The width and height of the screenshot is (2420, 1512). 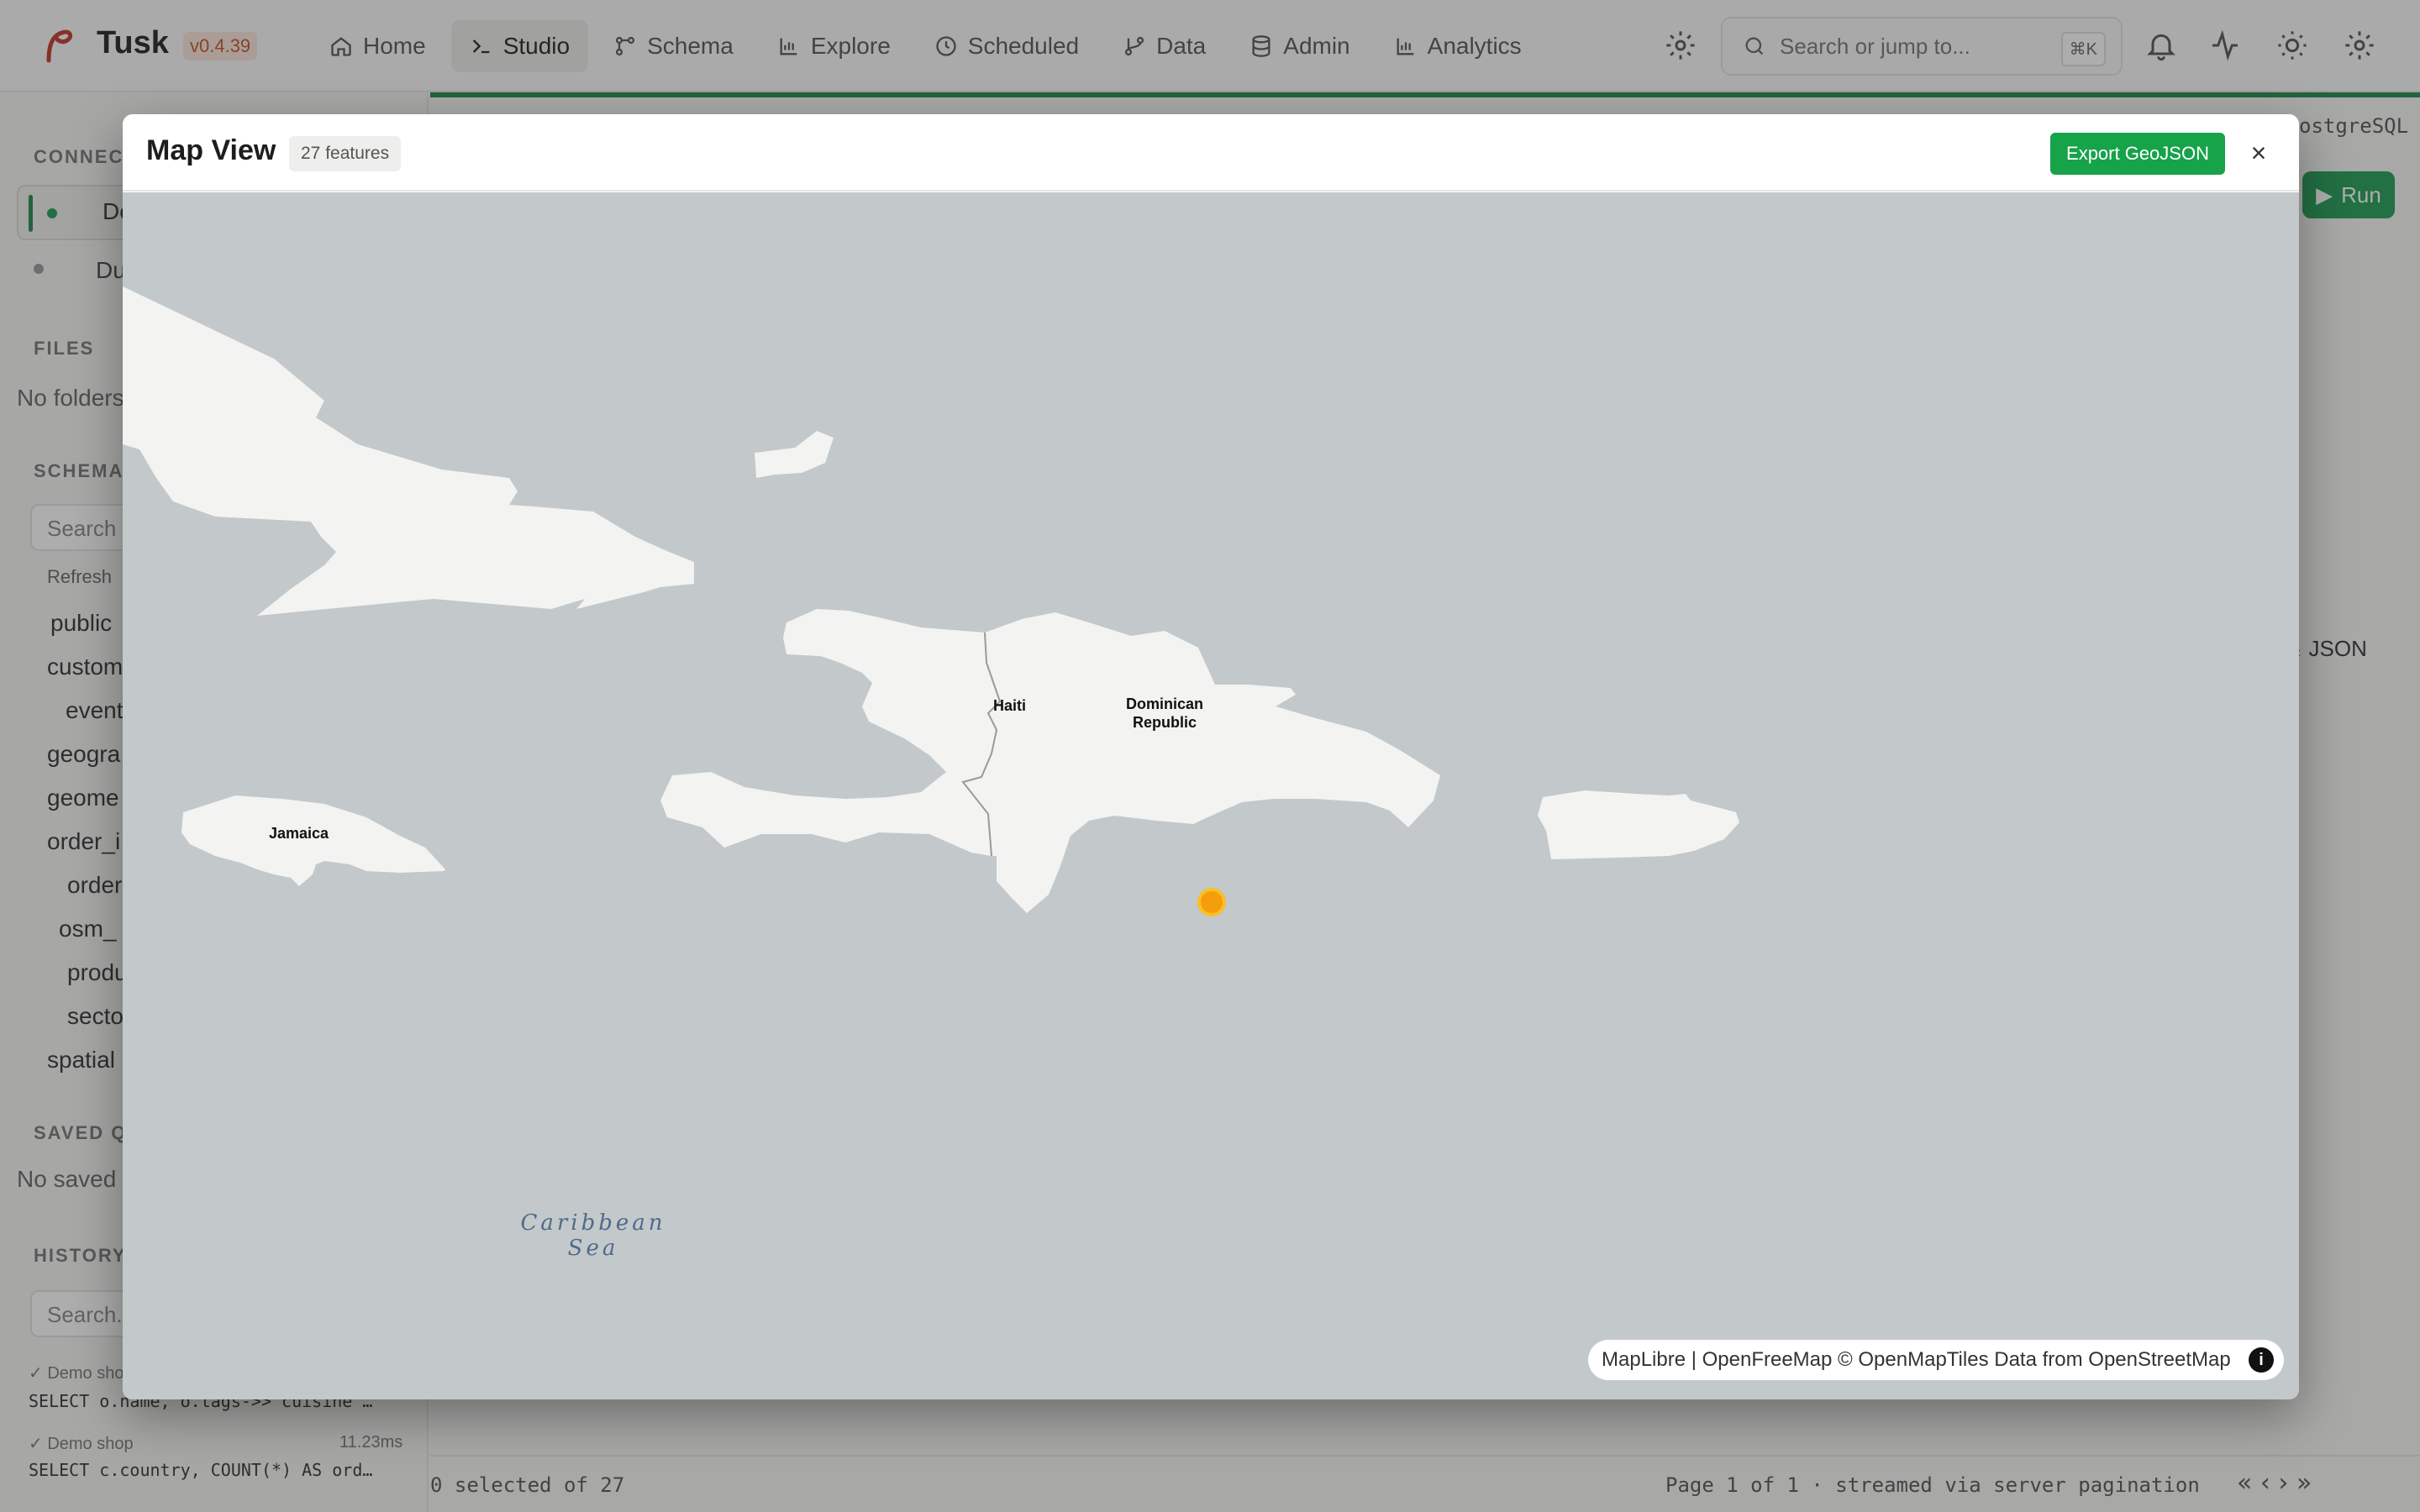 What do you see at coordinates (211, 150) in the screenshot?
I see `modal-title: Map View` at bounding box center [211, 150].